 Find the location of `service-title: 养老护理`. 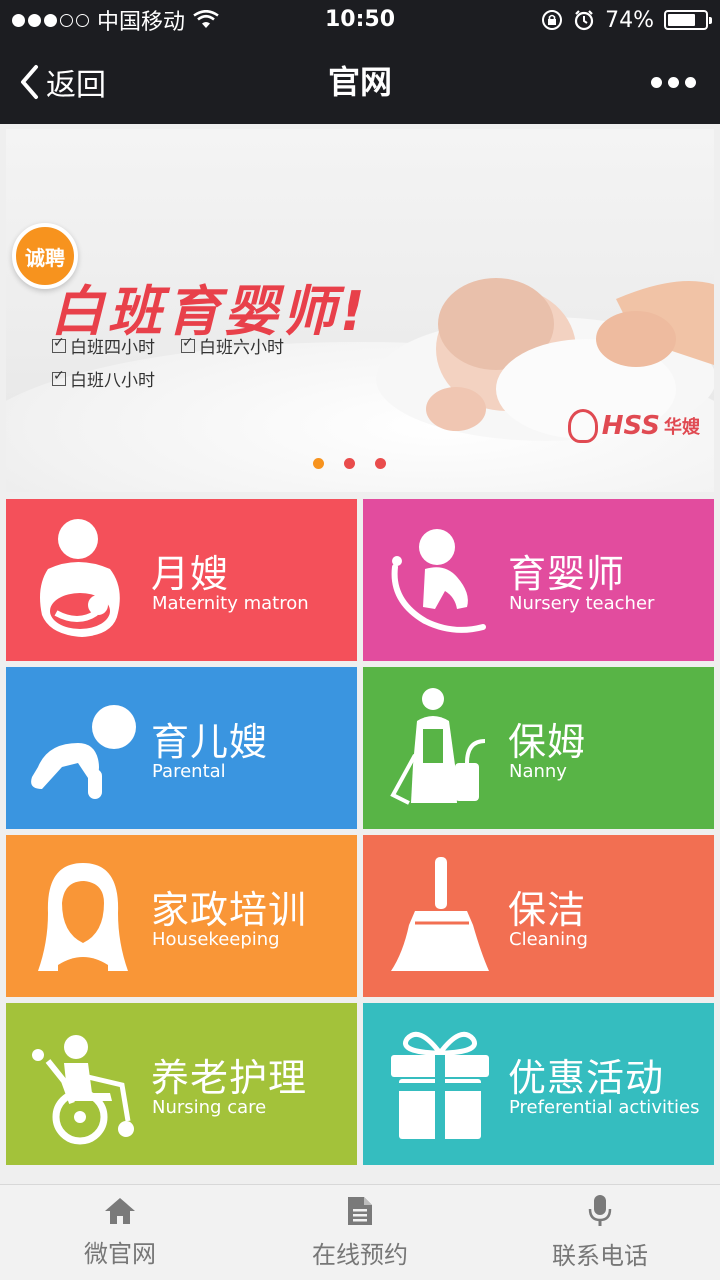

service-title: 养老护理 is located at coordinates (229, 1078).